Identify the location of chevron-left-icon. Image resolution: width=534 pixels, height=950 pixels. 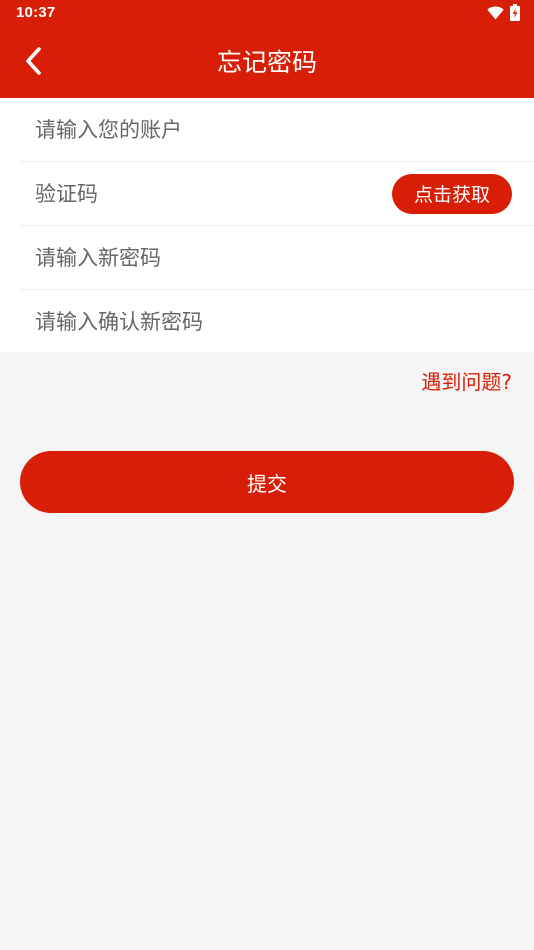
(34, 63).